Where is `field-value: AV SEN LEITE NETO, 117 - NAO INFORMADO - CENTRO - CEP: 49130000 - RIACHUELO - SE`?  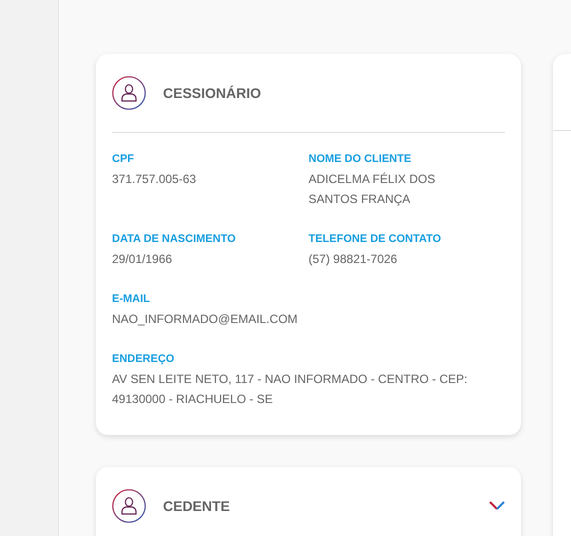
field-value: AV SEN LEITE NETO, 117 - NAO INFORMADO - CENTRO - CEP: 49130000 - RIACHUELO - SE is located at coordinates (290, 389).